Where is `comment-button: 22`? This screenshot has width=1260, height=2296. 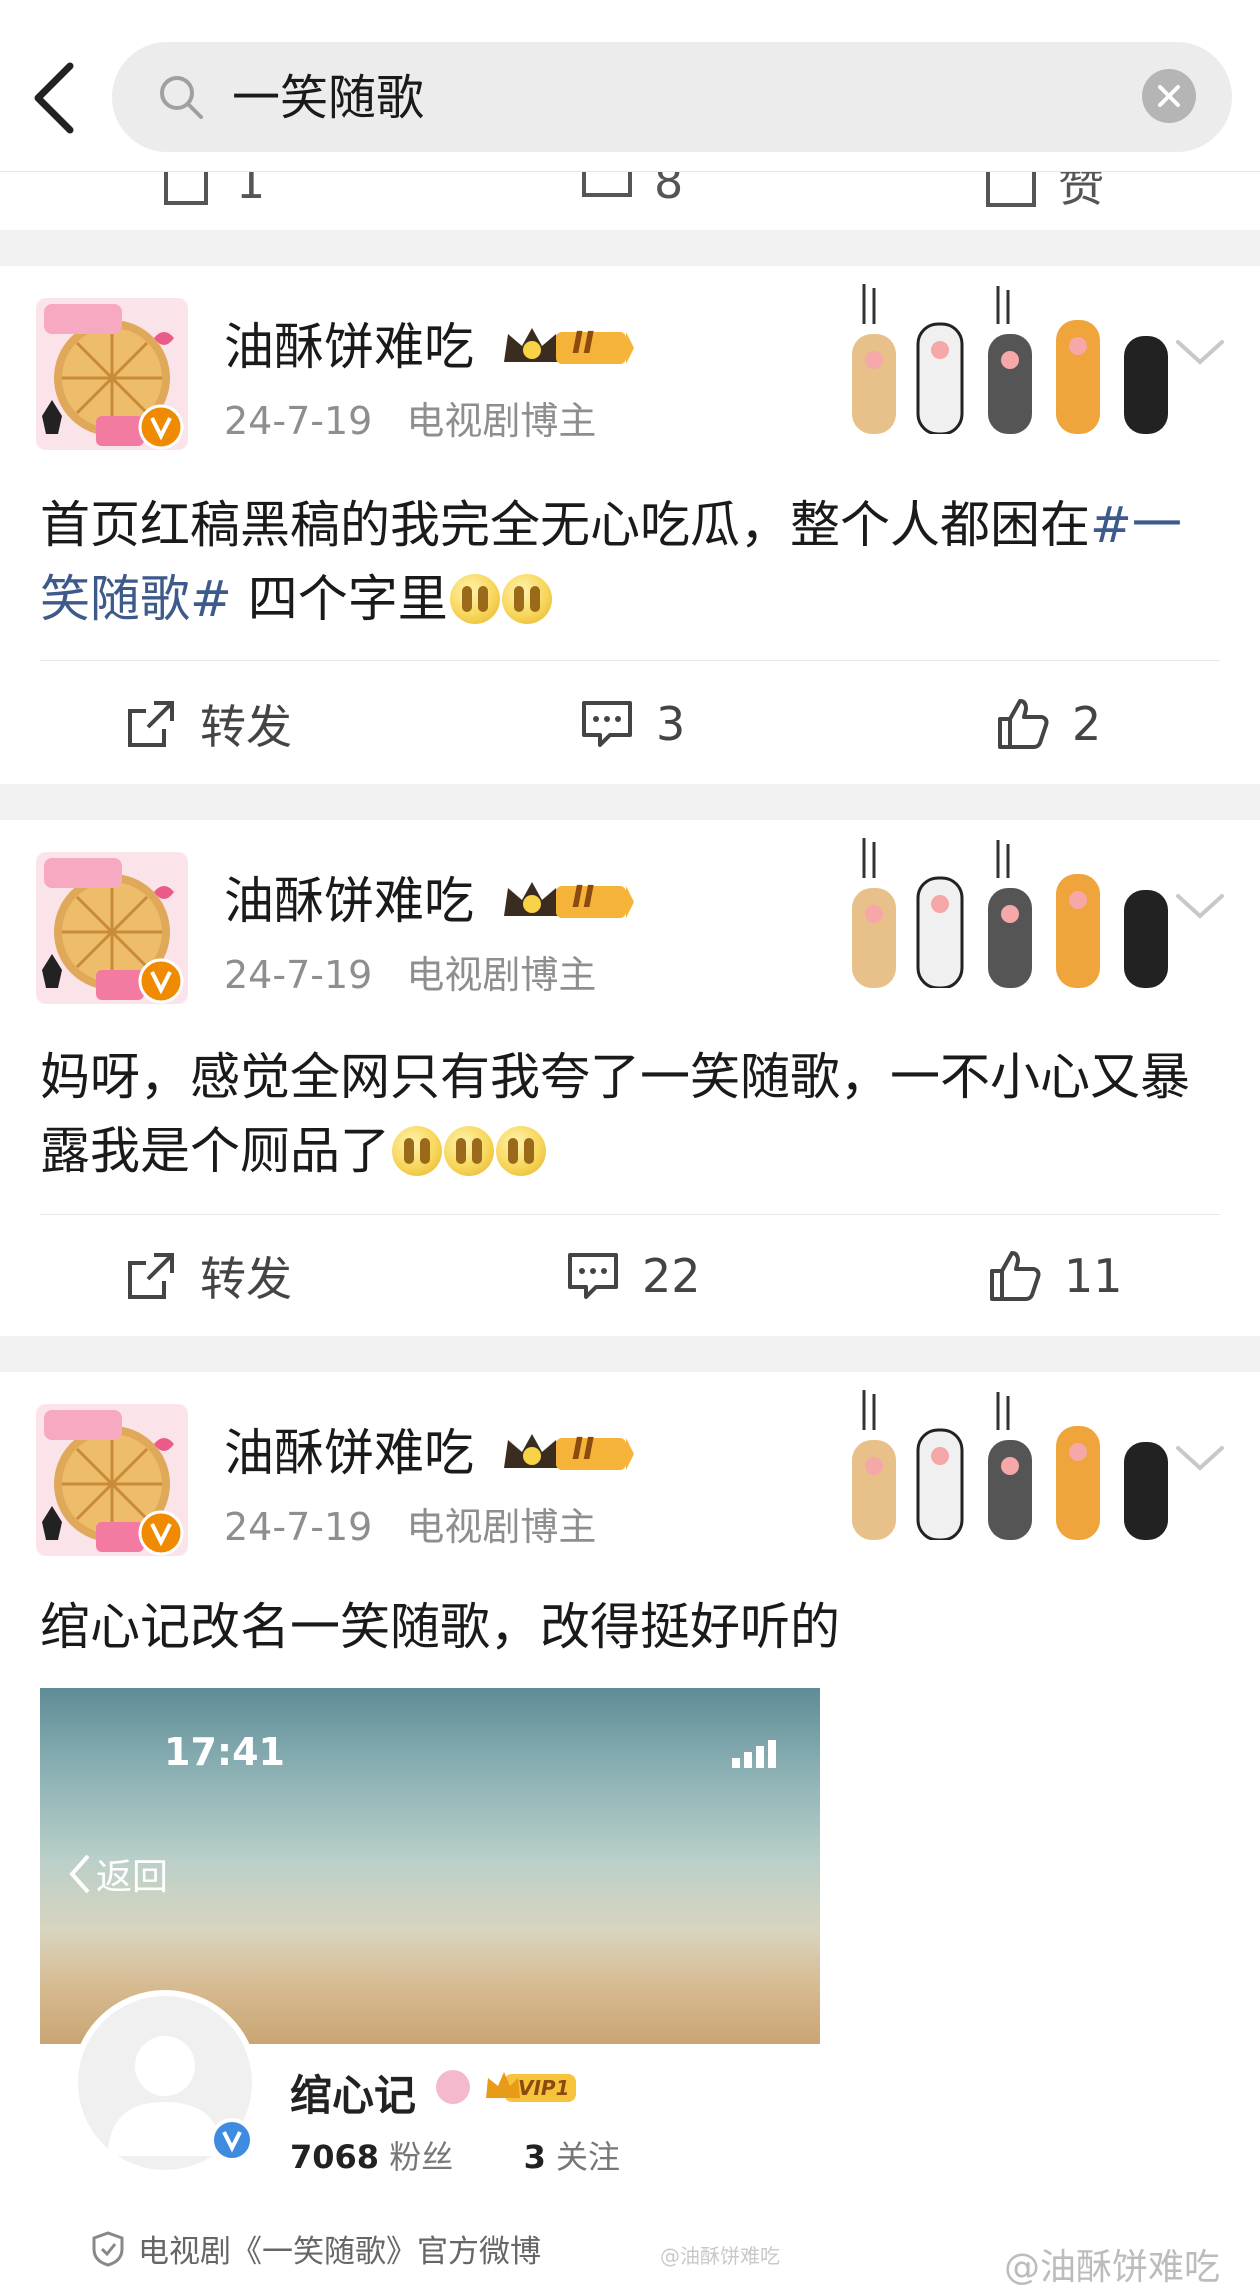 comment-button: 22 is located at coordinates (633, 1276).